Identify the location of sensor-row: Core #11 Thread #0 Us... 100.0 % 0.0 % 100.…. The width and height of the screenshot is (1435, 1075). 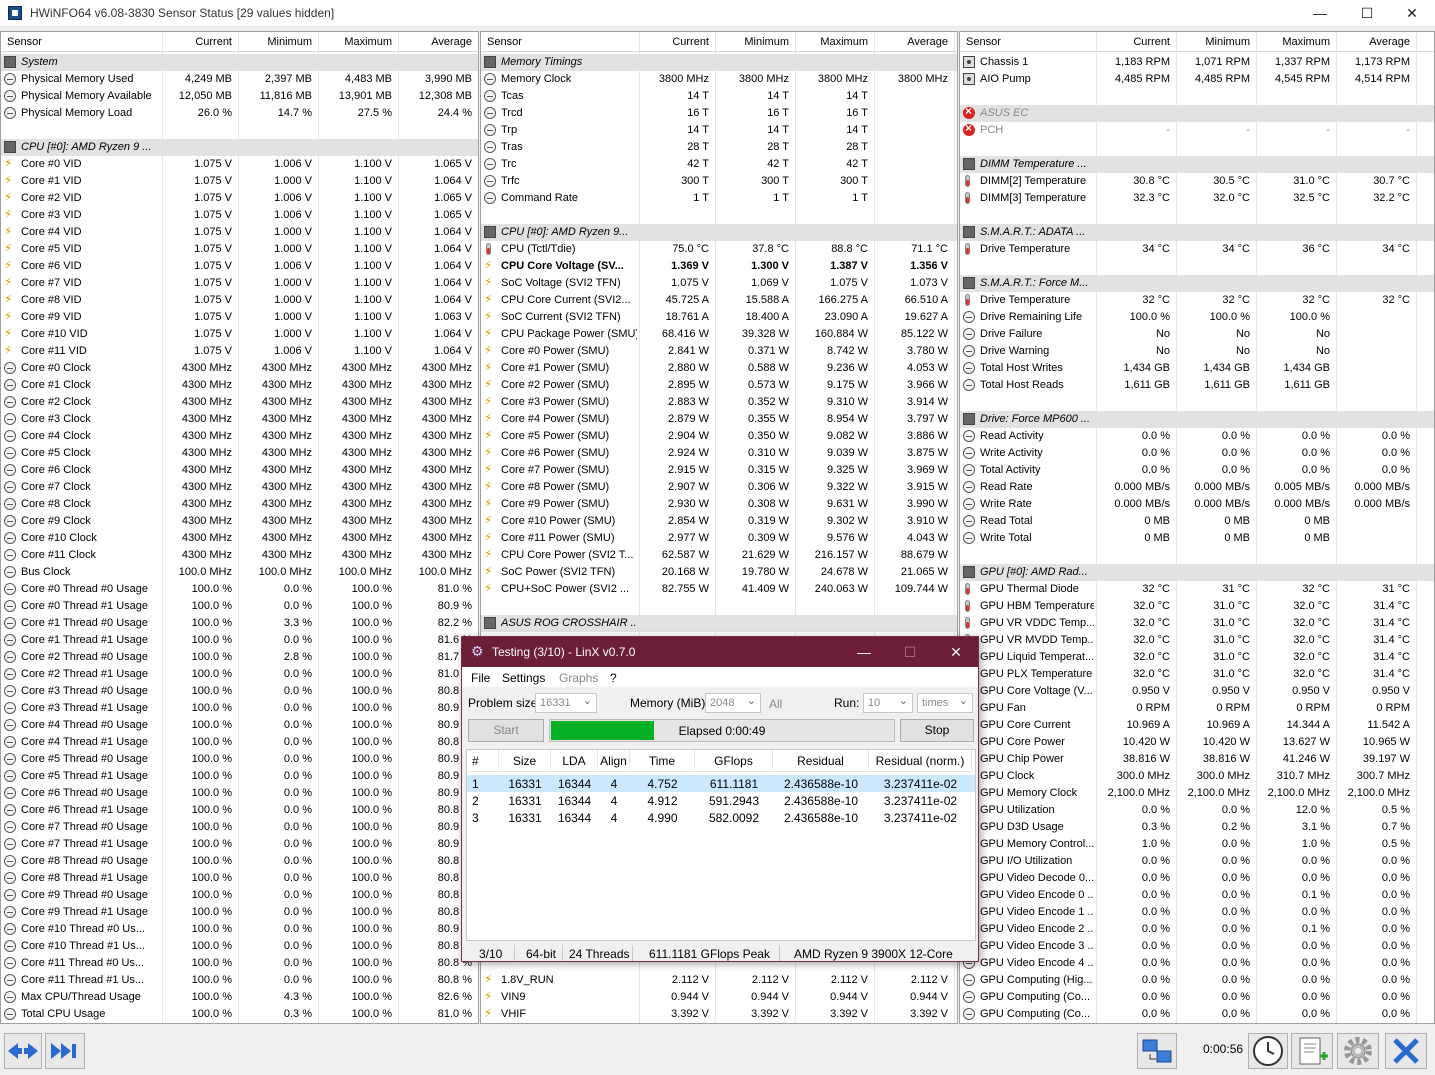
(239, 963).